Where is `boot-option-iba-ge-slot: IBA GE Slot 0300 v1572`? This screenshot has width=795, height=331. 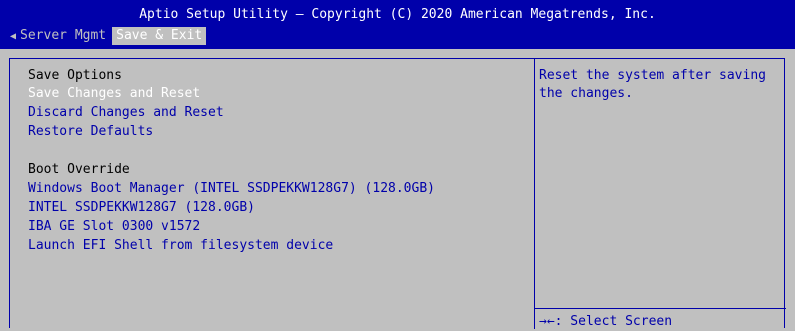
boot-option-iba-ge-slot: IBA GE Slot 0300 v1572 is located at coordinates (114, 227).